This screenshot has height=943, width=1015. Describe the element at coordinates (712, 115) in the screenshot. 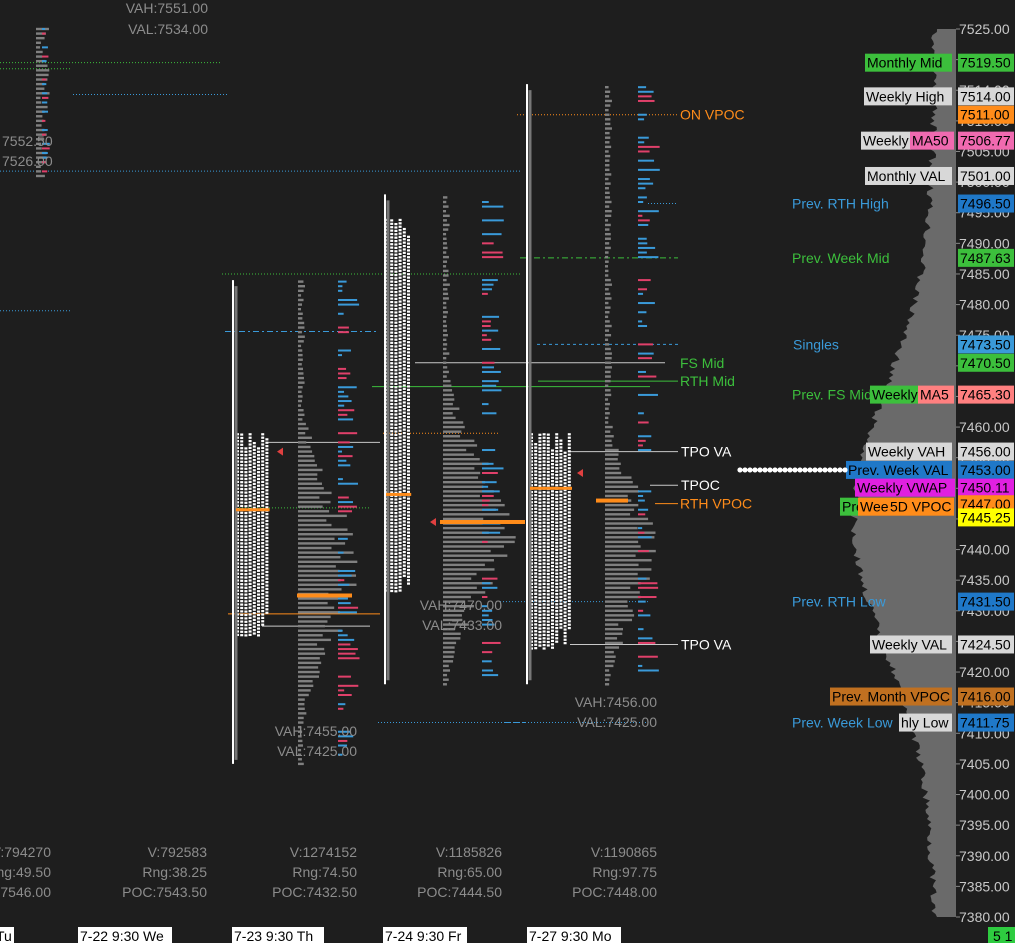

I see `reference-label: ON VPOC` at that location.